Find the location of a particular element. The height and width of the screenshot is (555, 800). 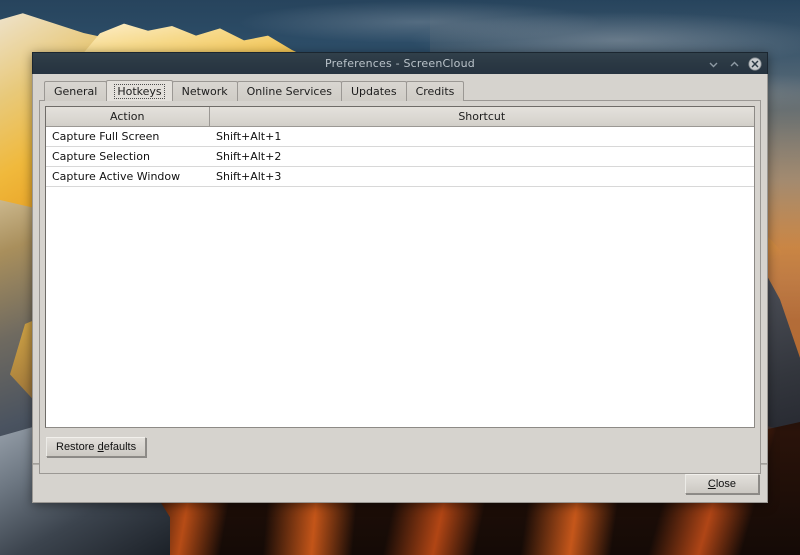

close-icon is located at coordinates (755, 64).